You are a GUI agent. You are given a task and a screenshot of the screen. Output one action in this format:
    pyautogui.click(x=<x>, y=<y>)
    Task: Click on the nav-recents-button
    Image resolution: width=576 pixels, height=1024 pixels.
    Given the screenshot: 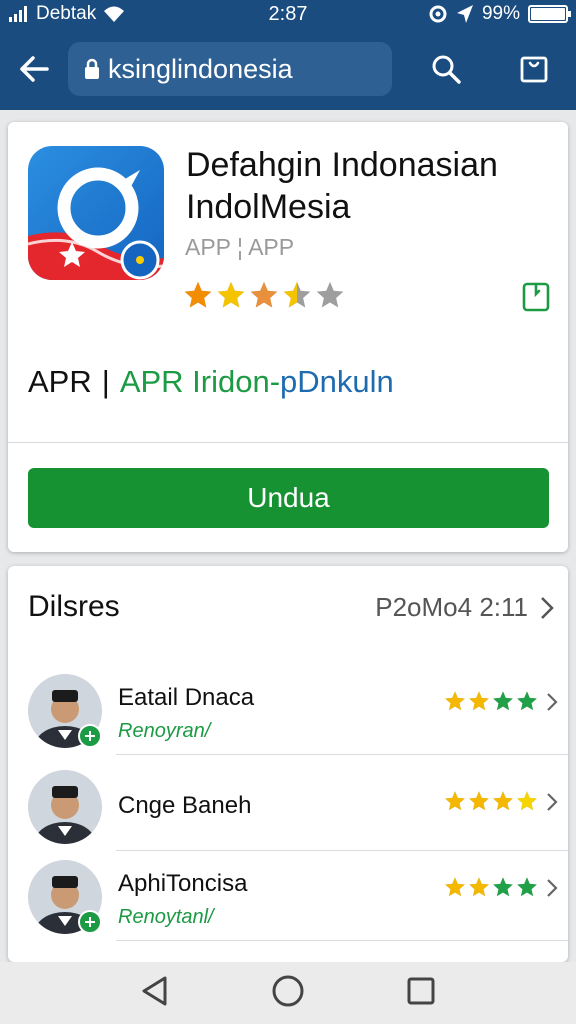 What is the action you would take?
    pyautogui.click(x=421, y=993)
    